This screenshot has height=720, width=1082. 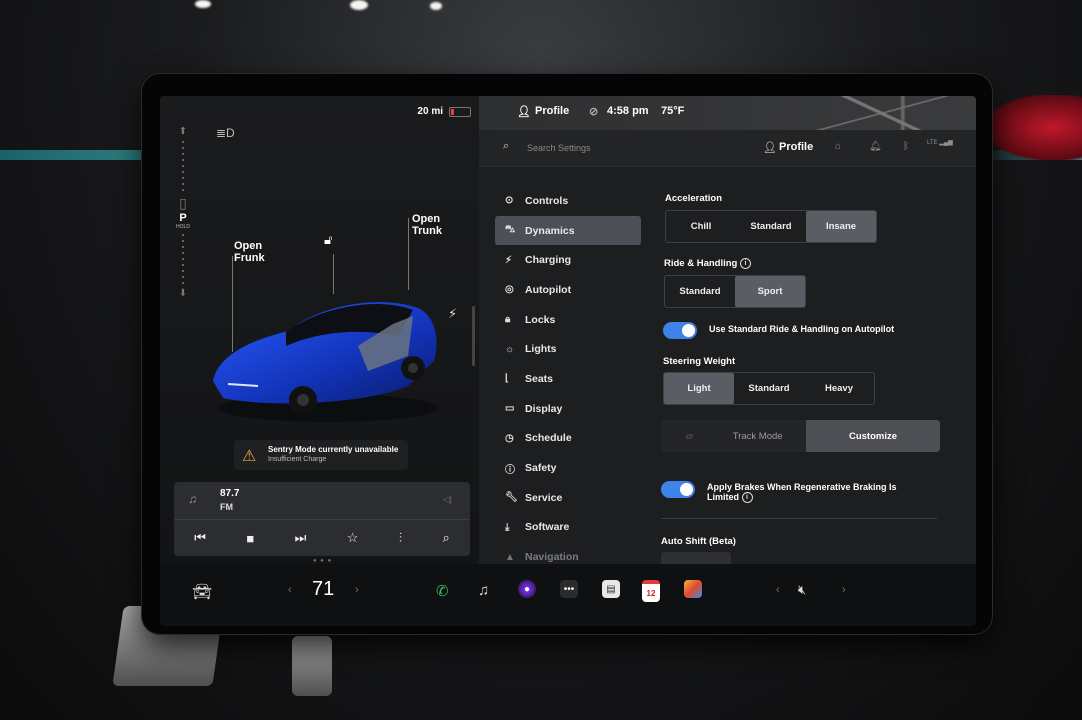 I want to click on car-outline-icon: ▯, so click(x=183, y=203).